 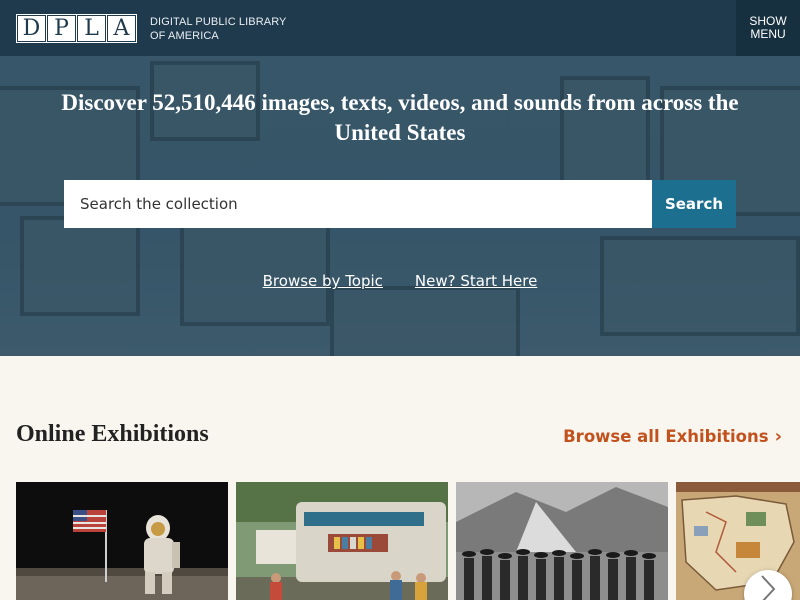 I want to click on logo-wordmark: Digital Public Library of America, so click(x=218, y=29).